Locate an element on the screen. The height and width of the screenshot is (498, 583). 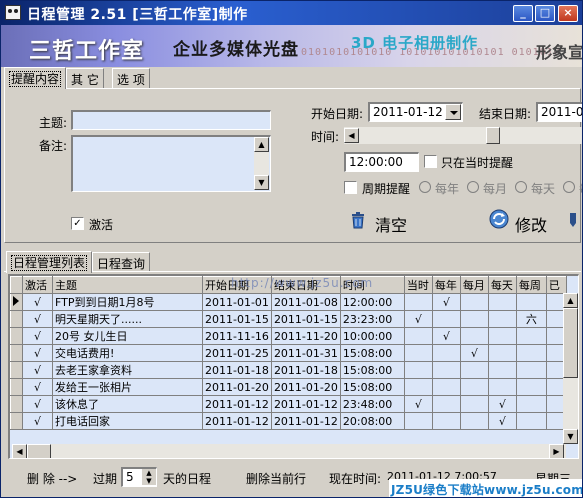
table-row: √ 发给王一张相片 2011-01-20 2011-01-20 15:08:00 is located at coordinates (288, 387).